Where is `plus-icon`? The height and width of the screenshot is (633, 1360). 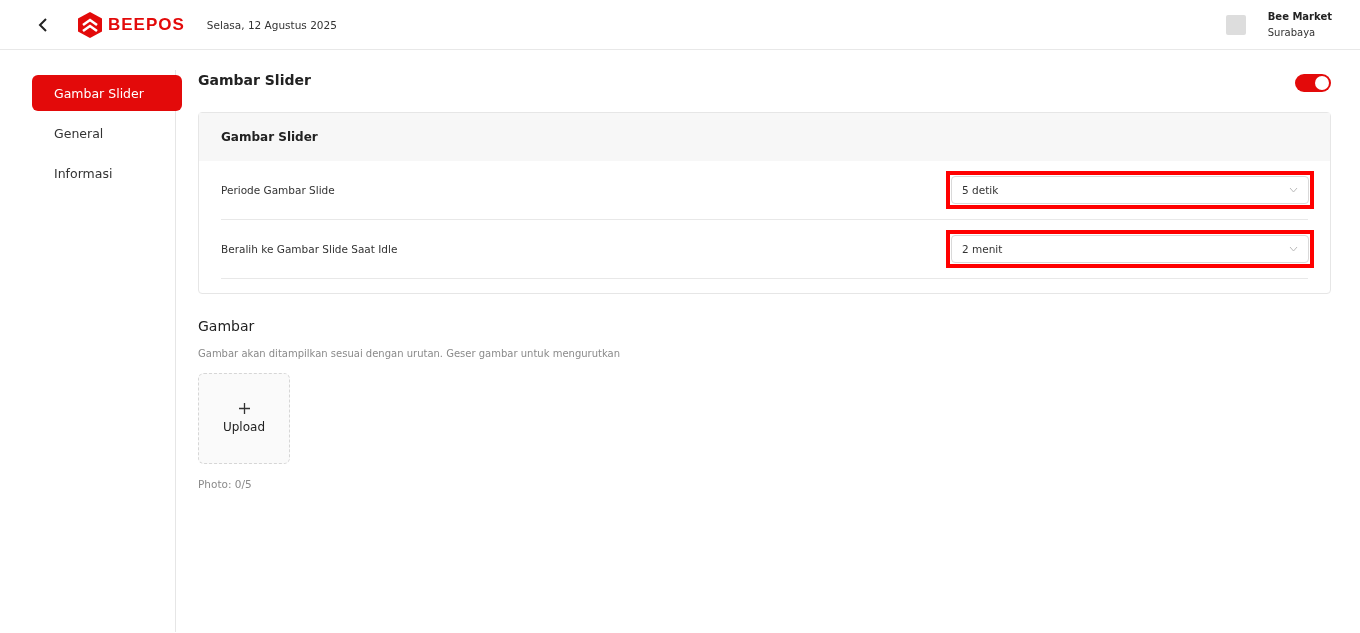 plus-icon is located at coordinates (244, 408).